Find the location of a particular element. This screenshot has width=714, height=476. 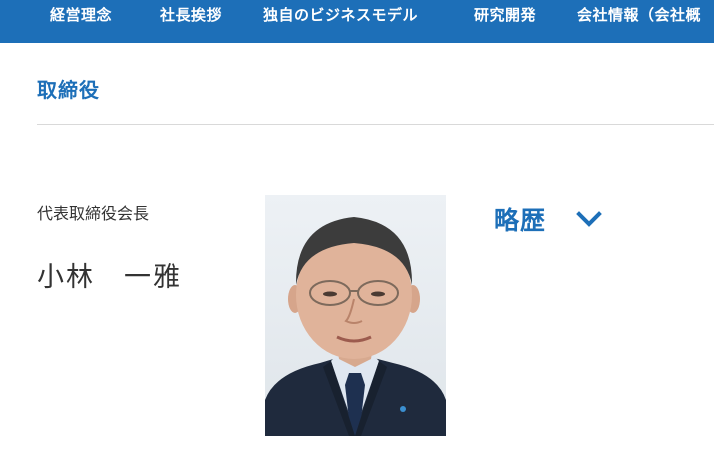

nav-item-research: 研究開発 is located at coordinates (505, 16).